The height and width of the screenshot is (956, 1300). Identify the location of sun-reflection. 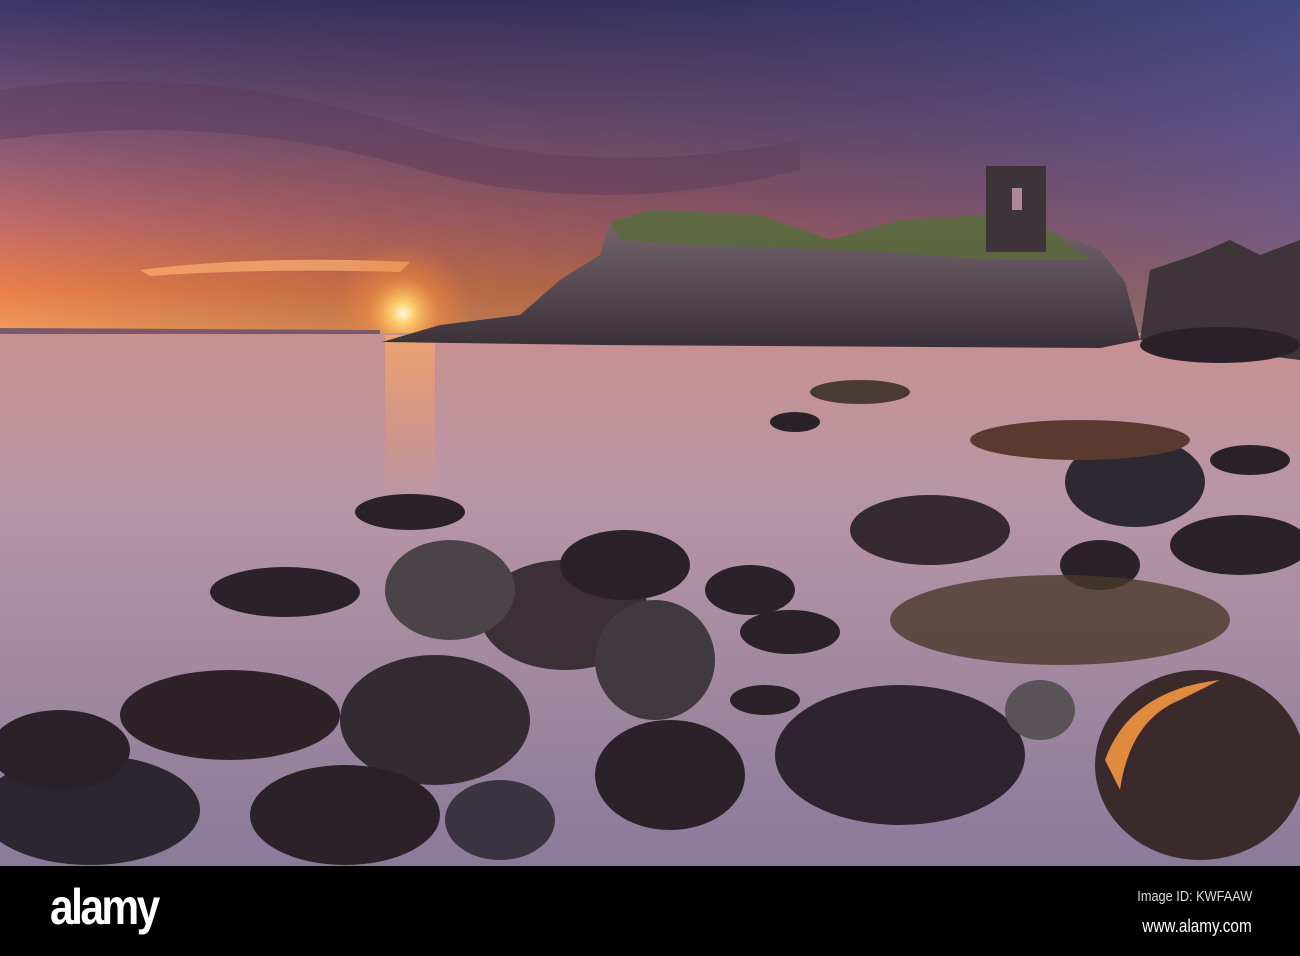
(410, 420).